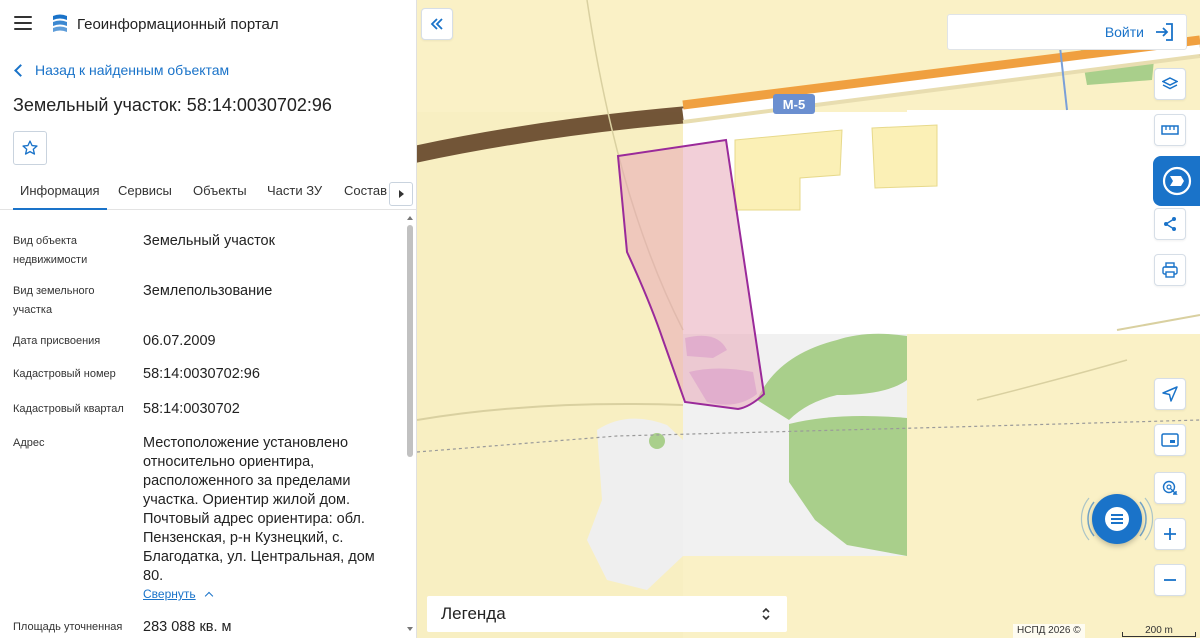  I want to click on property-value: 283 088 кв. м, so click(187, 627).